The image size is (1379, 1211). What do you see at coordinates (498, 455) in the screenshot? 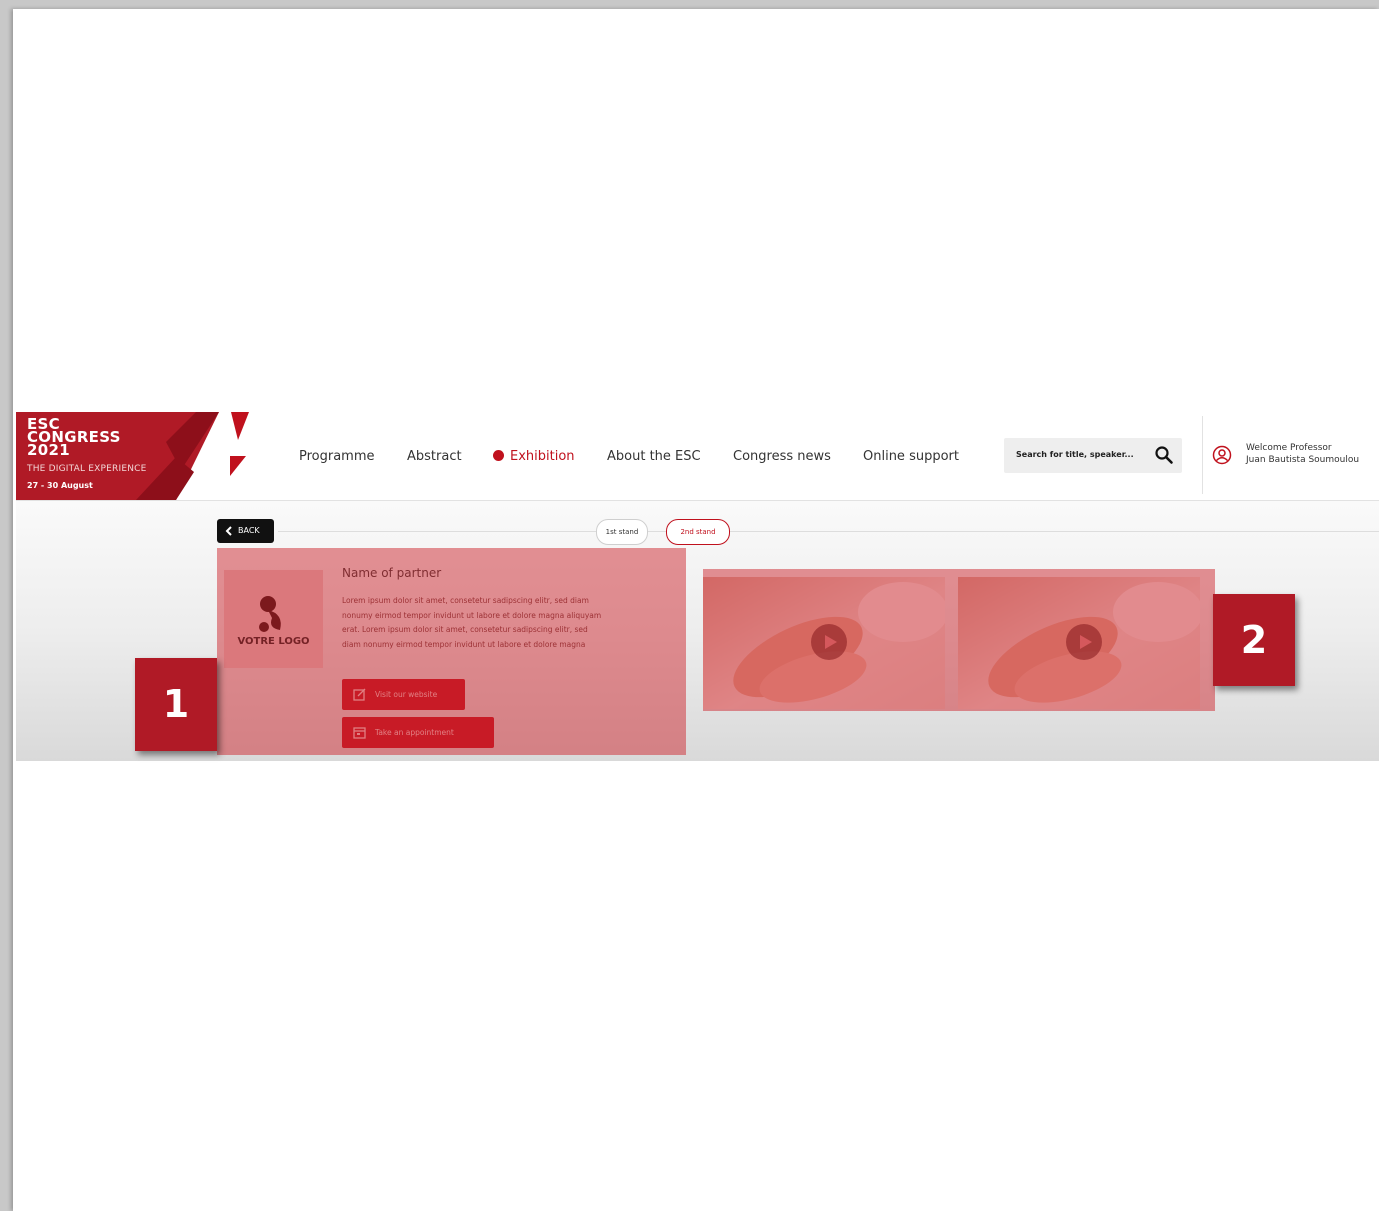
I see `active-dot-icon` at bounding box center [498, 455].